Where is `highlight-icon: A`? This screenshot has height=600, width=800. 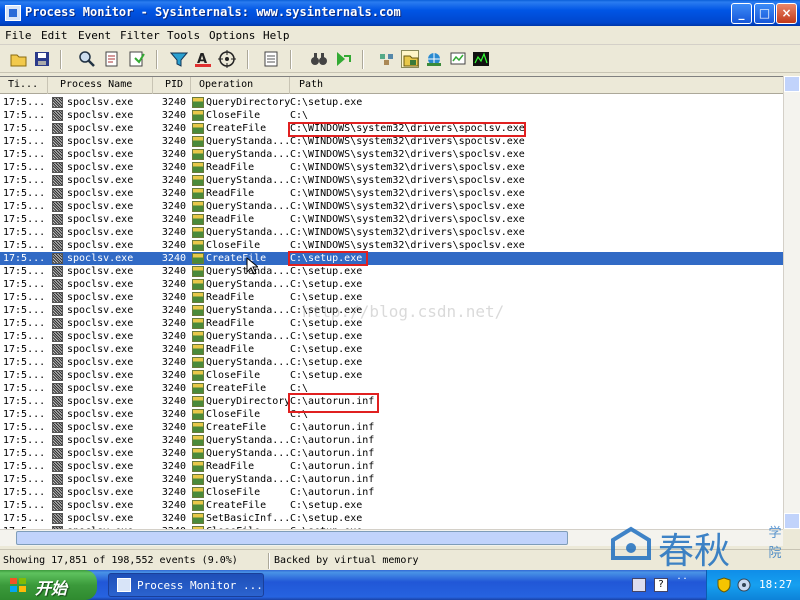 highlight-icon: A is located at coordinates (203, 59).